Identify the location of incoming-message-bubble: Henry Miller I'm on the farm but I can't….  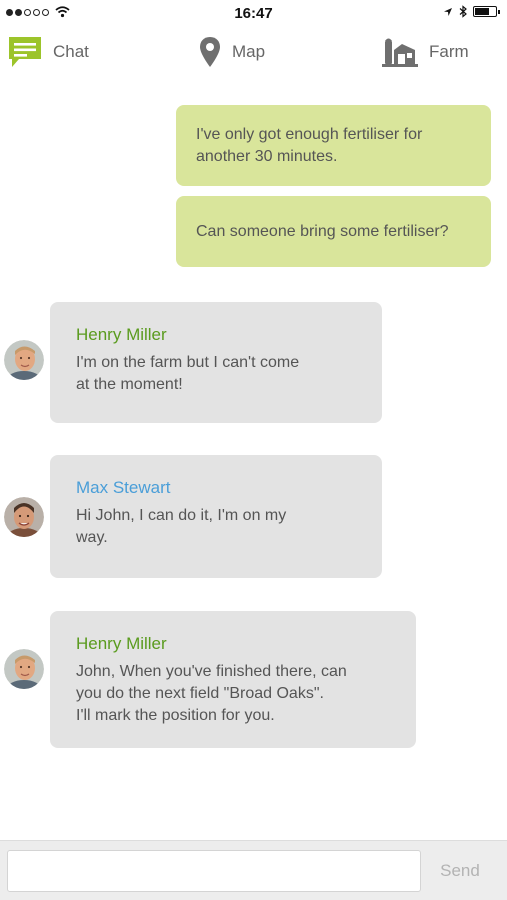
(216, 362).